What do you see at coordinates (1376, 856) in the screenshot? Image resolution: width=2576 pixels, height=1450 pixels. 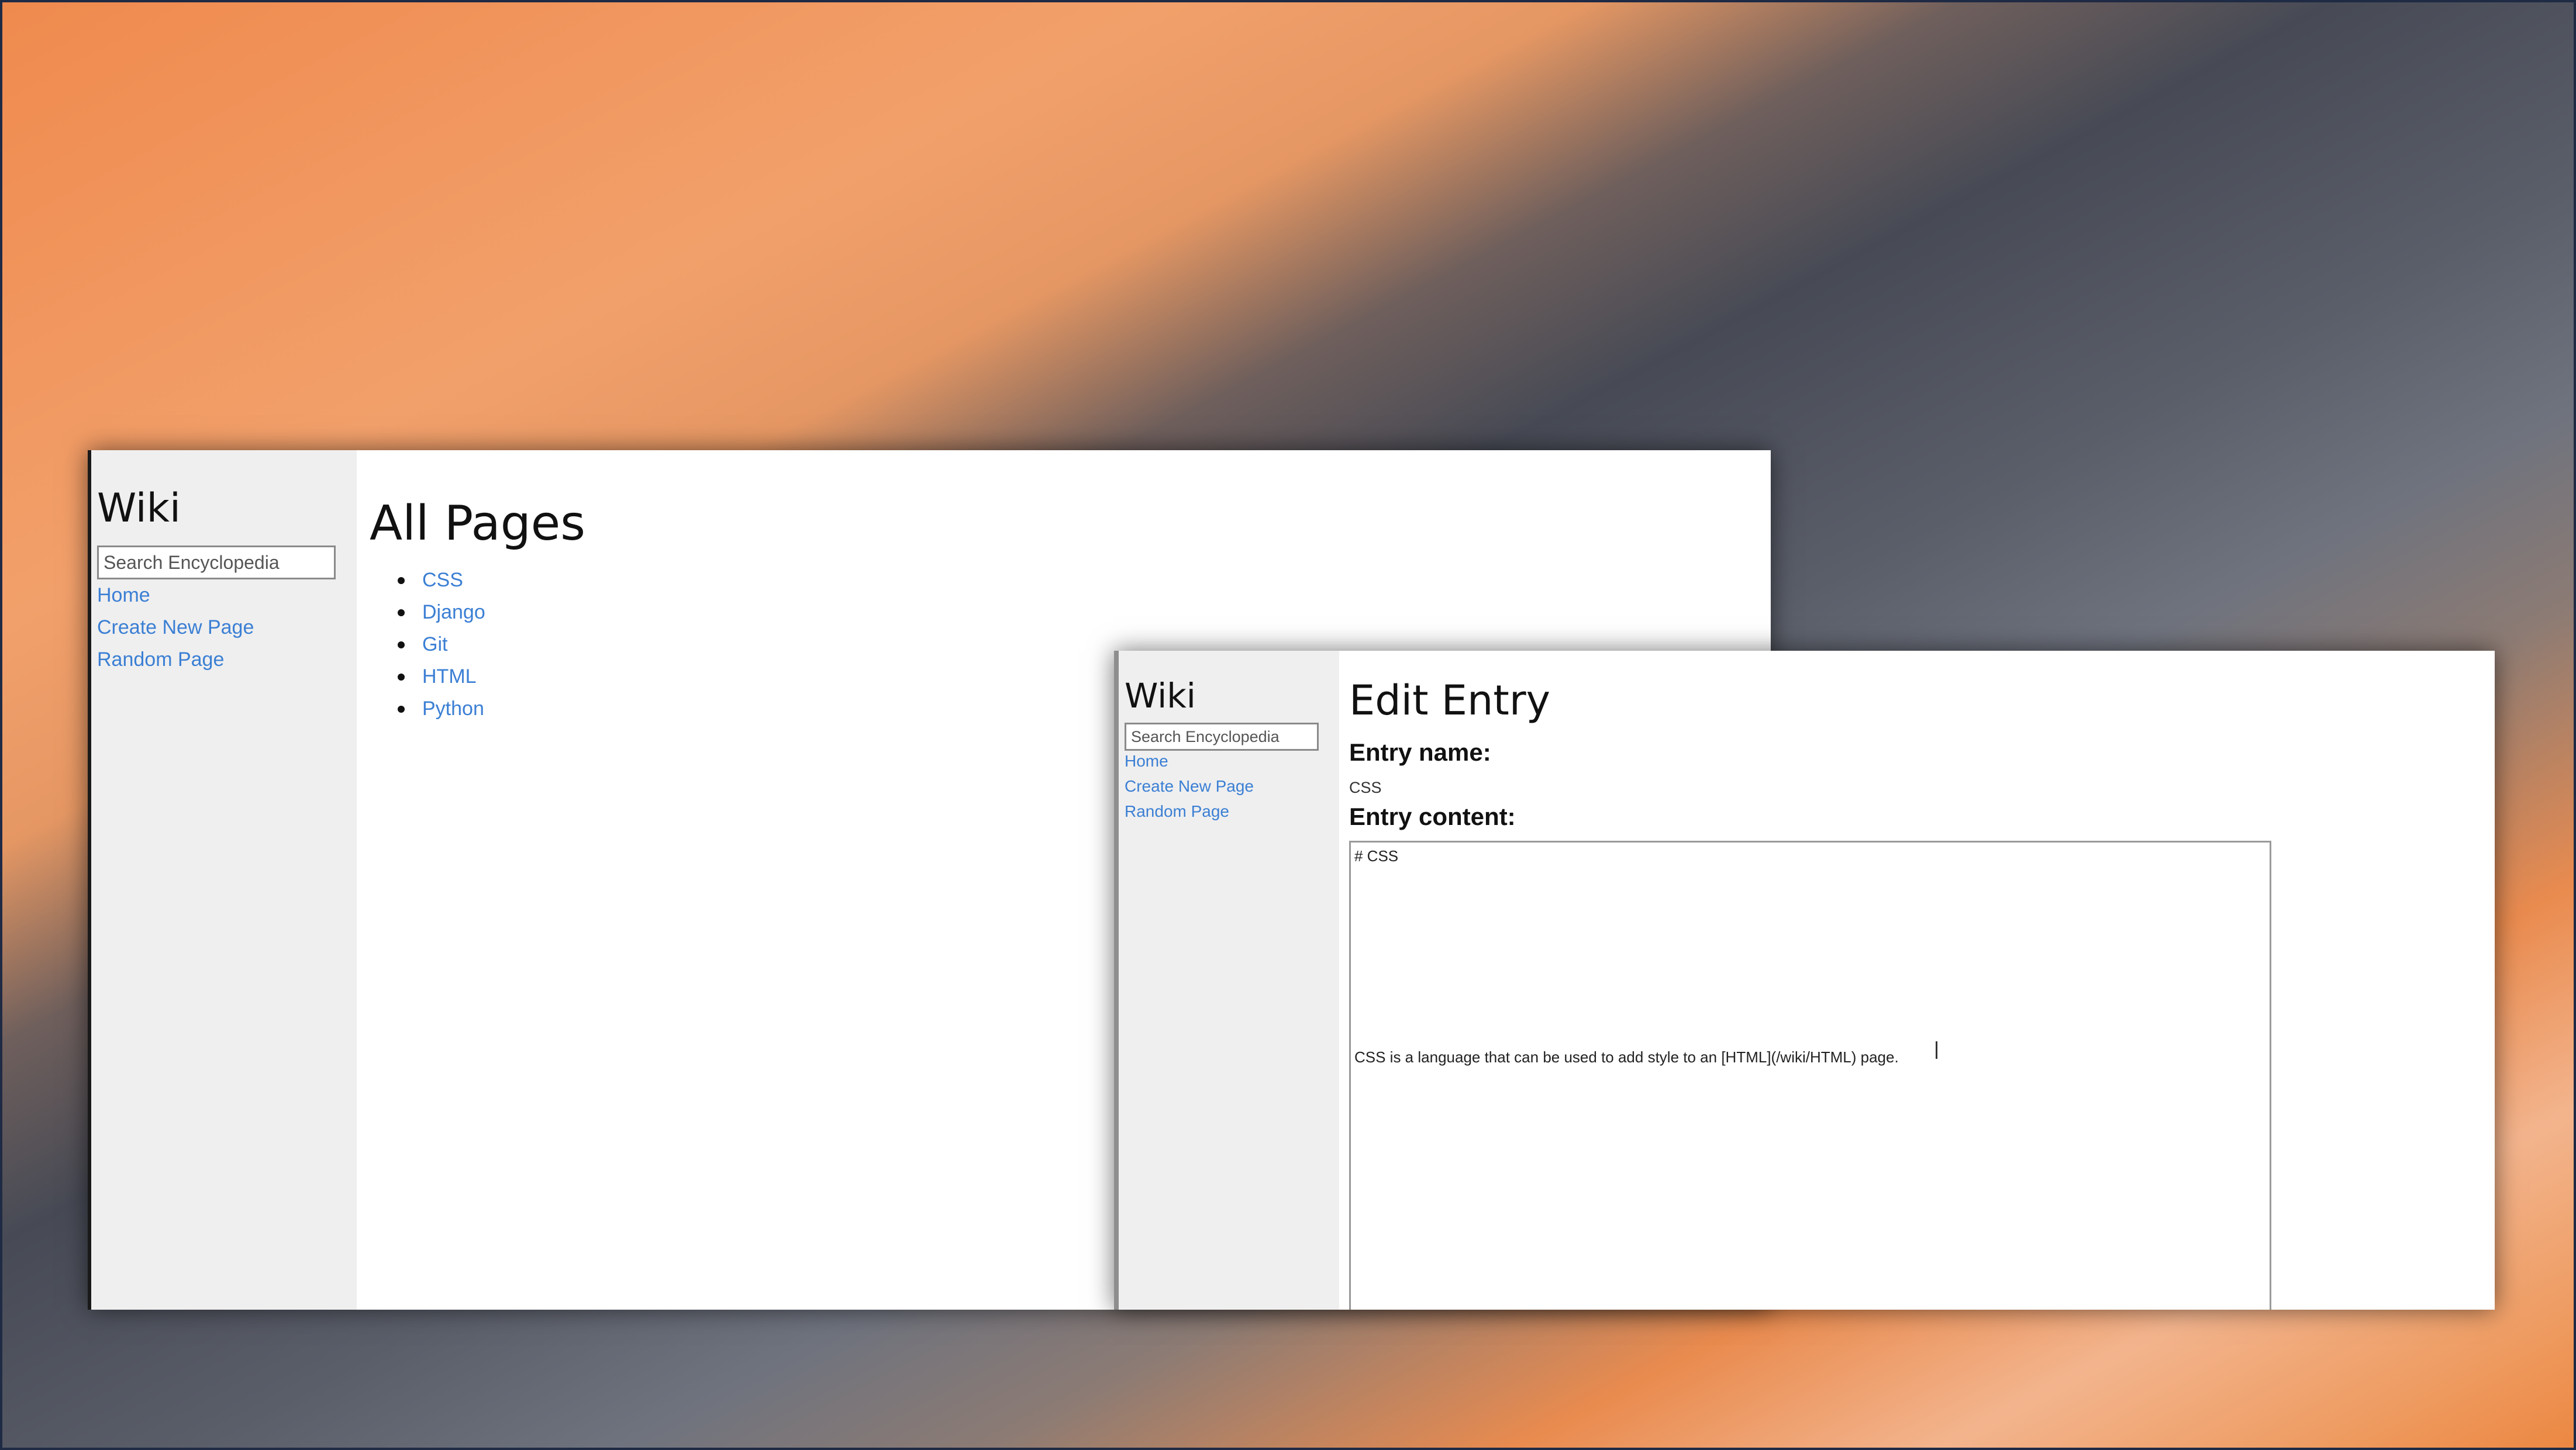 I see `content-line-heading: # CSS` at bounding box center [1376, 856].